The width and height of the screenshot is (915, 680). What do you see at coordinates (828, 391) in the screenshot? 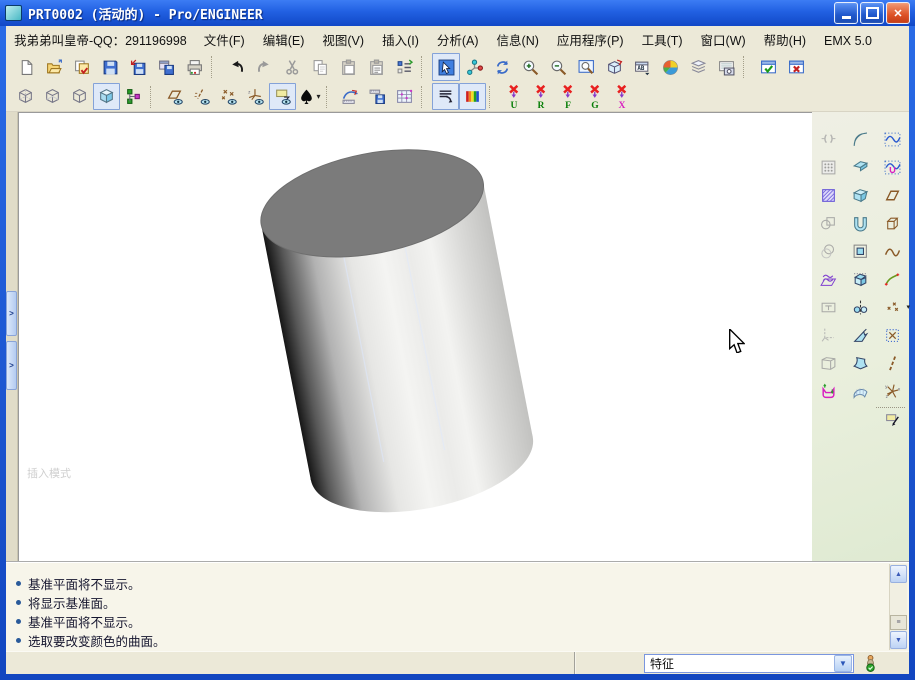
I see `magenta-u-tool-button` at bounding box center [828, 391].